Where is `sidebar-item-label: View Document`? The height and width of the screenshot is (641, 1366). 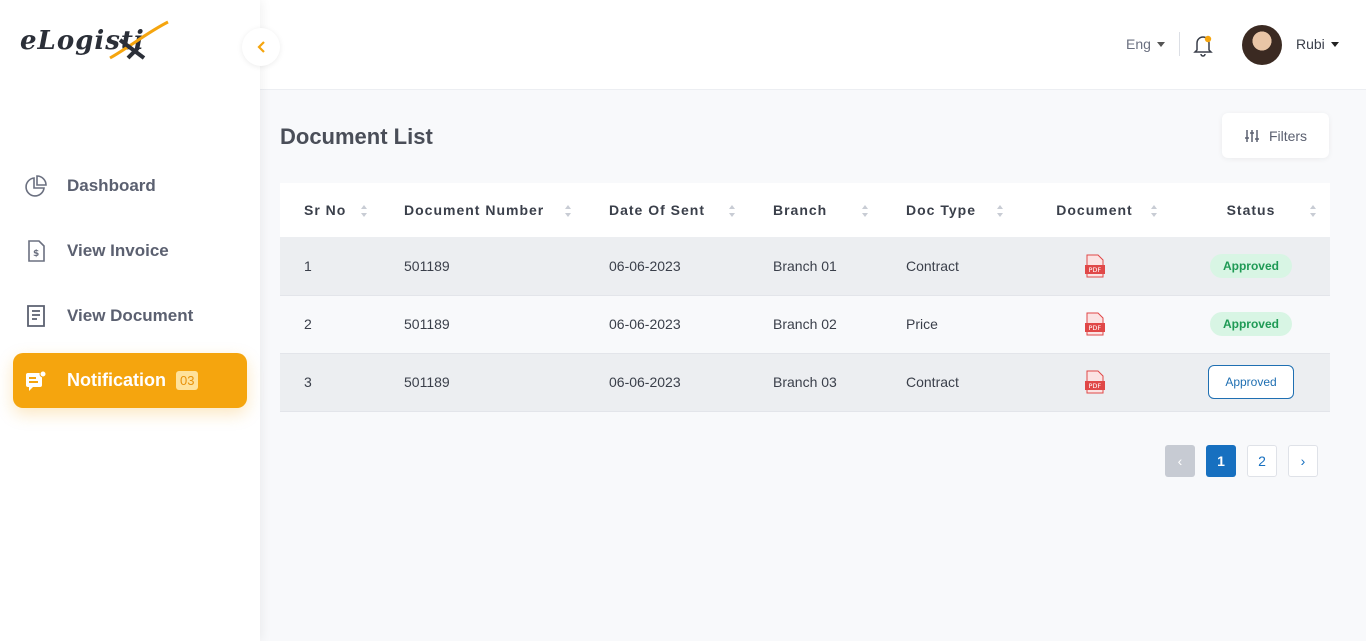 sidebar-item-label: View Document is located at coordinates (130, 315).